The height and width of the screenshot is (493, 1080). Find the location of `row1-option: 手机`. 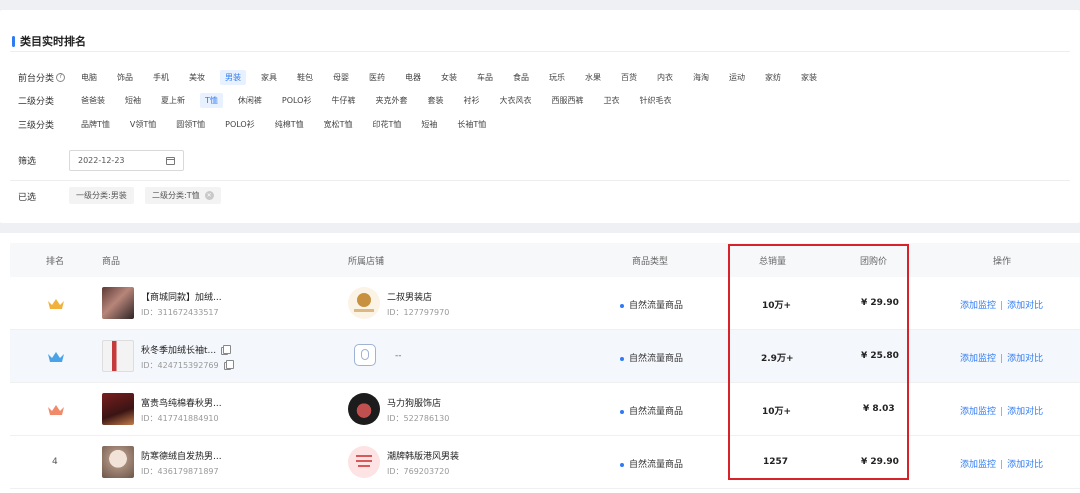

row1-option: 手机 is located at coordinates (161, 77).